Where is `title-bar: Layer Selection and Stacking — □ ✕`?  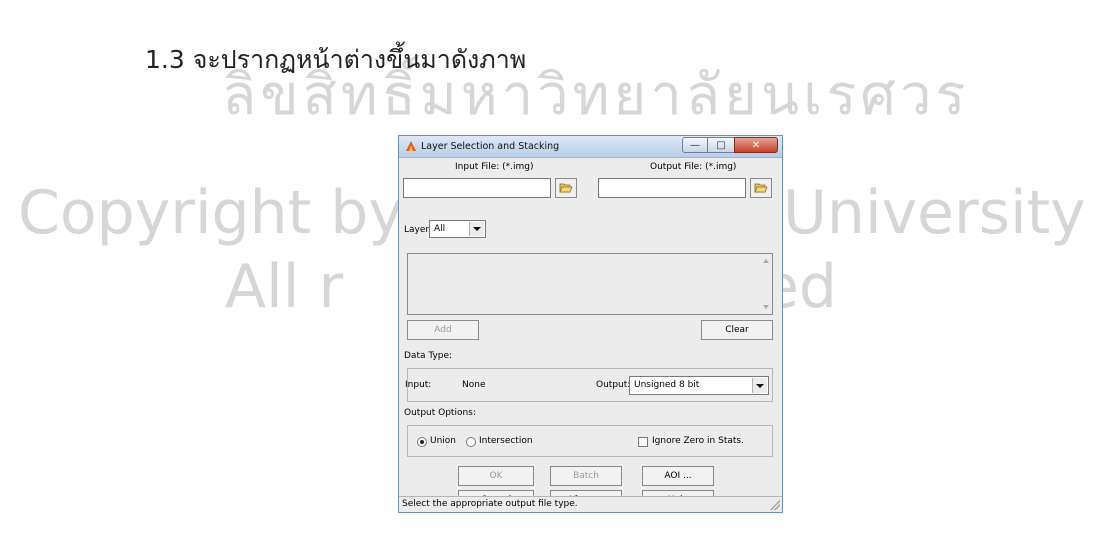 title-bar: Layer Selection and Stacking — □ ✕ is located at coordinates (590, 147).